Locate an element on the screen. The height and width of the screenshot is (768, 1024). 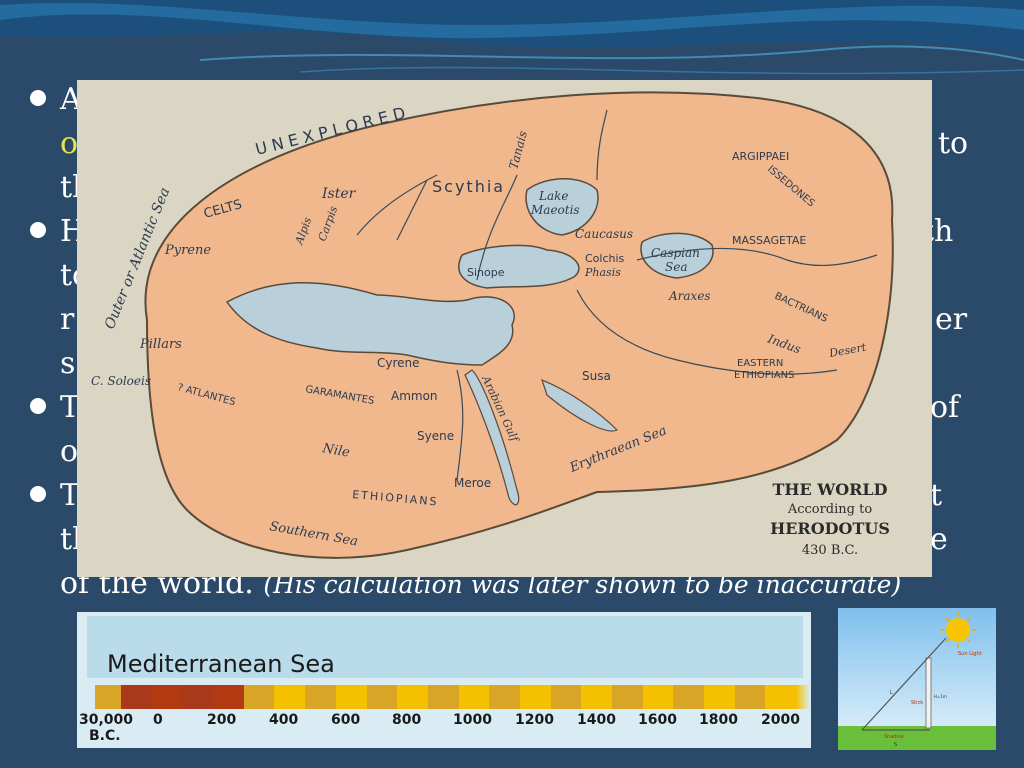
map-label-susa: Susa is located at coordinates (596, 376).